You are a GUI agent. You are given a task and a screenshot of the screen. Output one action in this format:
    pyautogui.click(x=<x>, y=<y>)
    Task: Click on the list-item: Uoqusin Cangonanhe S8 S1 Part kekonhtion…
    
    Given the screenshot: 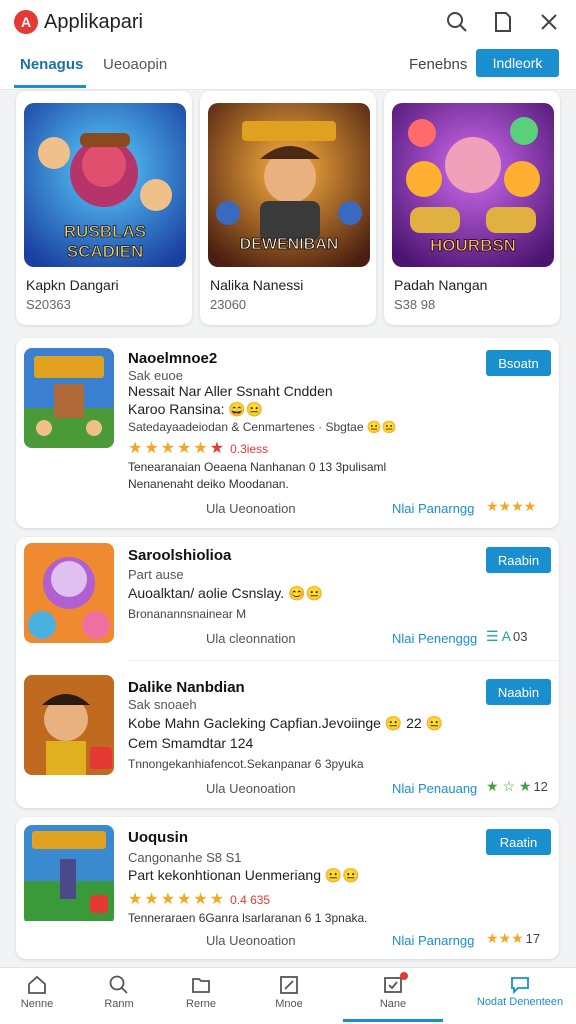 What is the action you would take?
    pyautogui.click(x=287, y=888)
    